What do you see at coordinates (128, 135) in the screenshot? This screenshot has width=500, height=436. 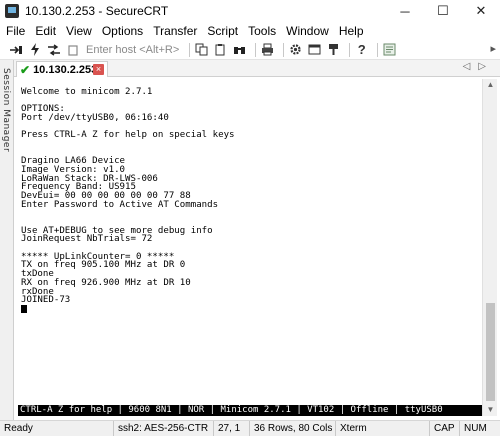 I see `terminal-line: Press CTRL-A Z for help on special keys` at bounding box center [128, 135].